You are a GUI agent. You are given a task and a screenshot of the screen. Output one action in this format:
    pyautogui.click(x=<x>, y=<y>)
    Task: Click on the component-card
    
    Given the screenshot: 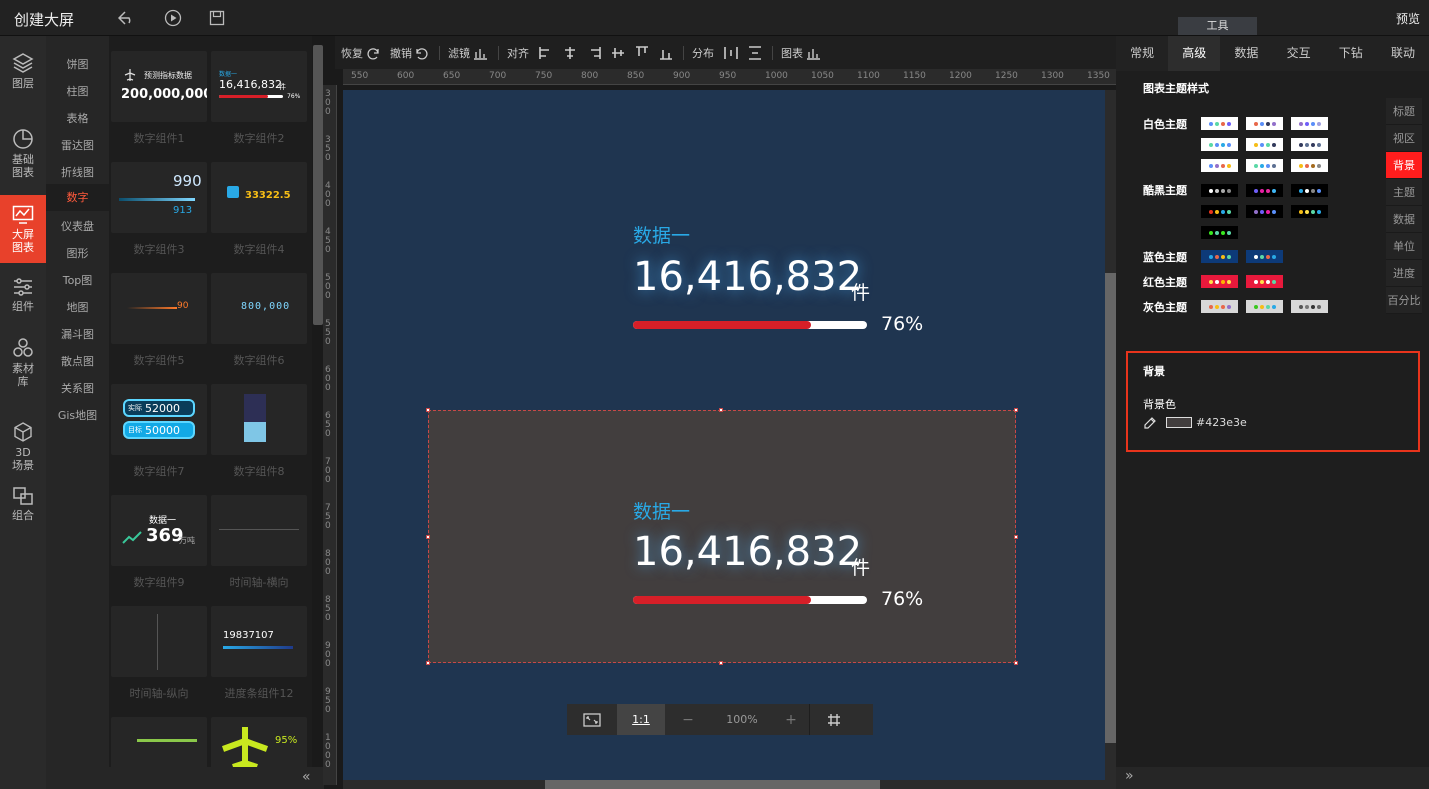 What is the action you would take?
    pyautogui.click(x=159, y=742)
    